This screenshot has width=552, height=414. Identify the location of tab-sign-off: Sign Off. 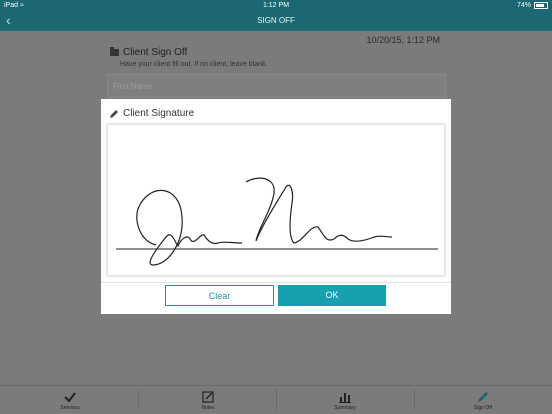
(483, 400).